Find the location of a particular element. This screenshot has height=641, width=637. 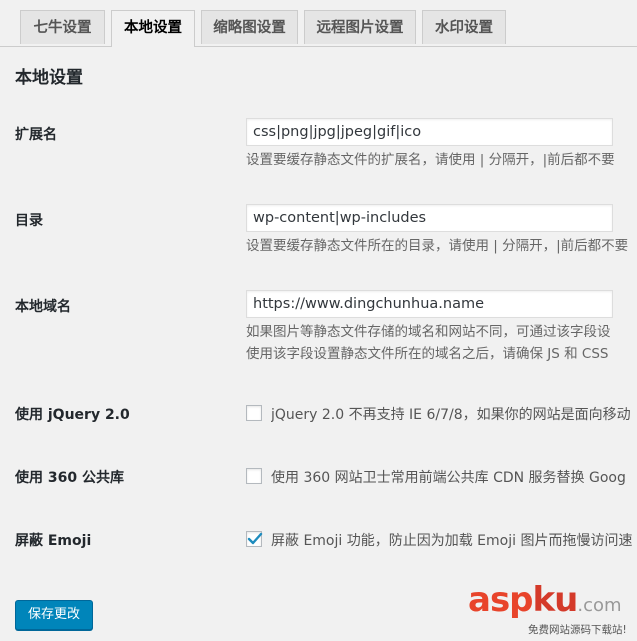

aspku-watermark-logo: aspku.com 免费网站源码下载站! is located at coordinates (552, 610).